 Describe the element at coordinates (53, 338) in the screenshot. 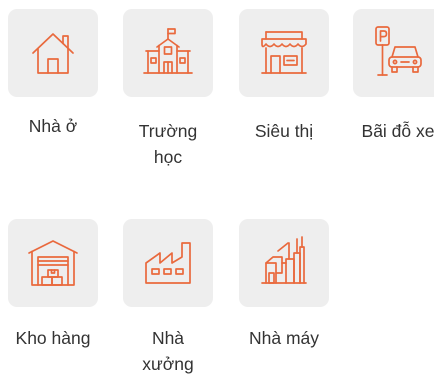

I see `label-warehouse: Kho hàng` at that location.